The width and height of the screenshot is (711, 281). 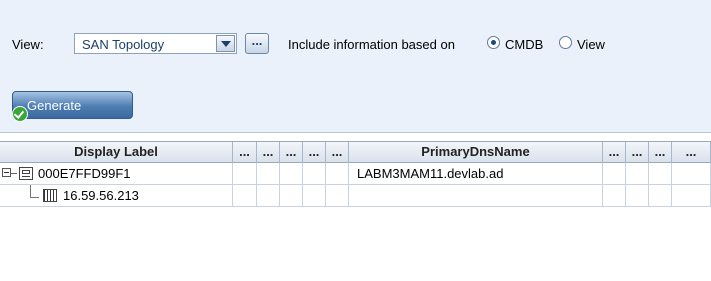 I want to click on radio-cmdb, so click(x=493, y=42).